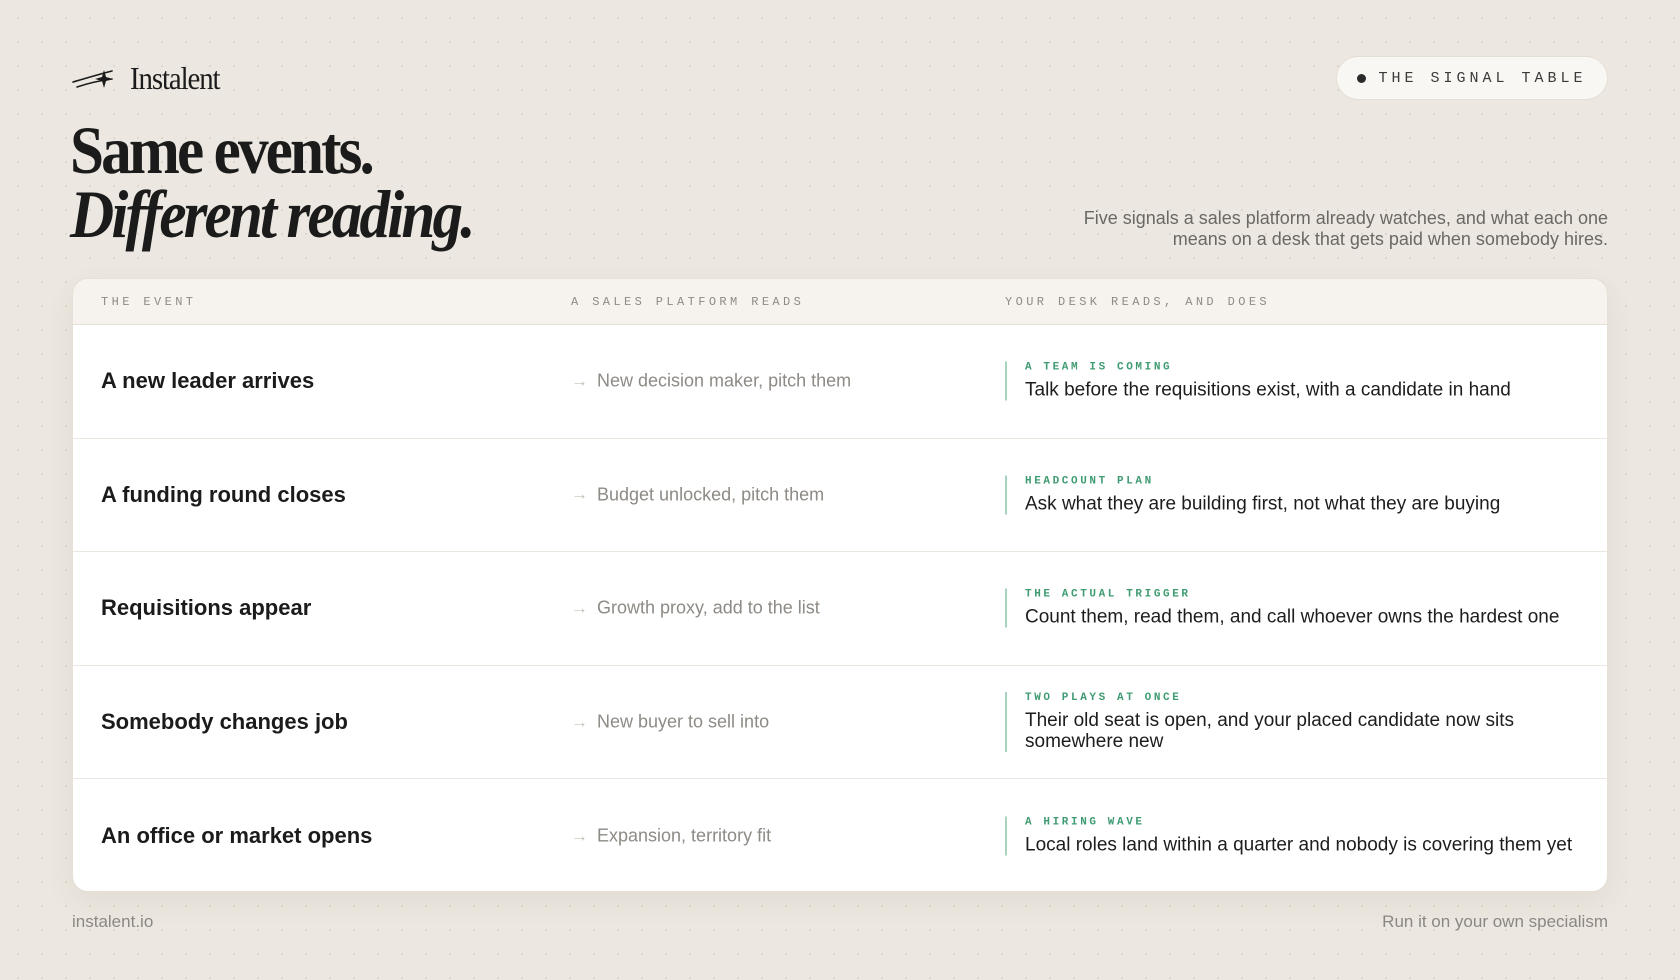 This screenshot has height=980, width=1680. Describe the element at coordinates (237, 836) in the screenshot. I see `event-cell: An office or market opens` at that location.